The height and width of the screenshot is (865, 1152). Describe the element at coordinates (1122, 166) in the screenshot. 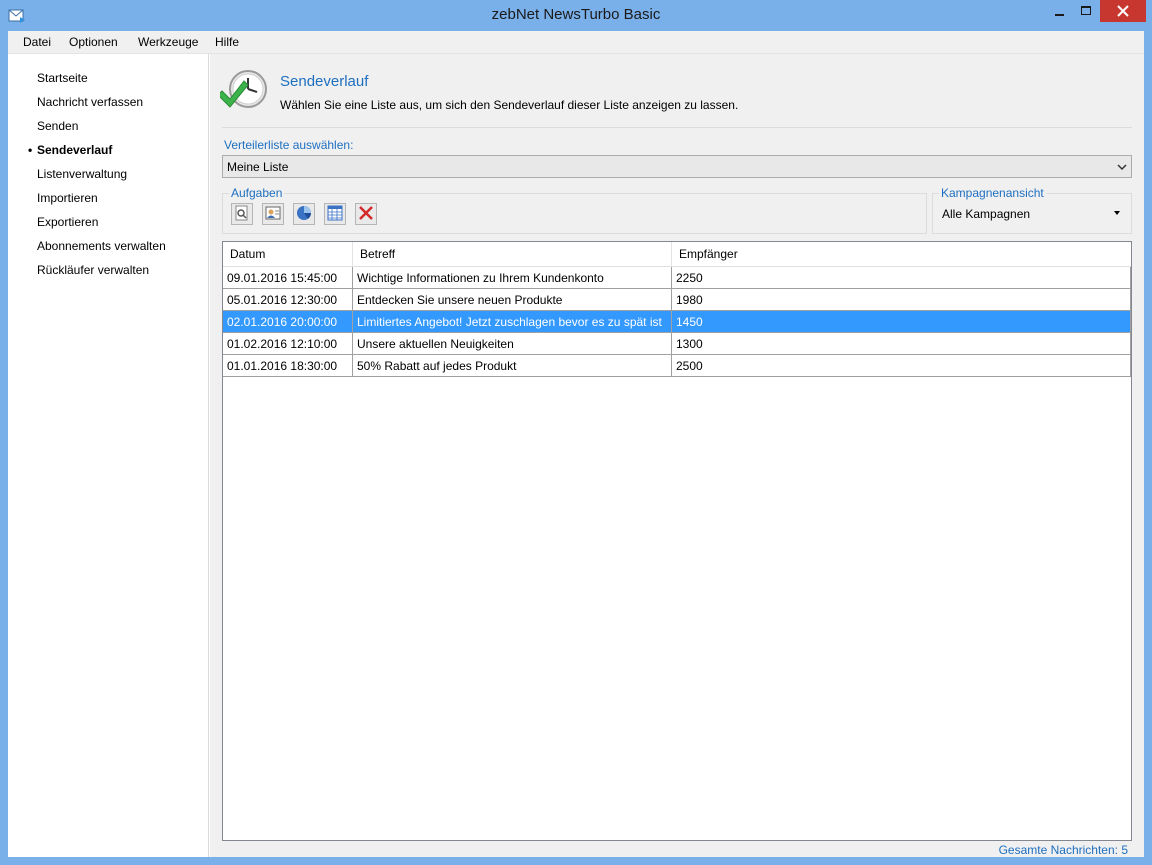

I see `chevron-down-icon` at that location.